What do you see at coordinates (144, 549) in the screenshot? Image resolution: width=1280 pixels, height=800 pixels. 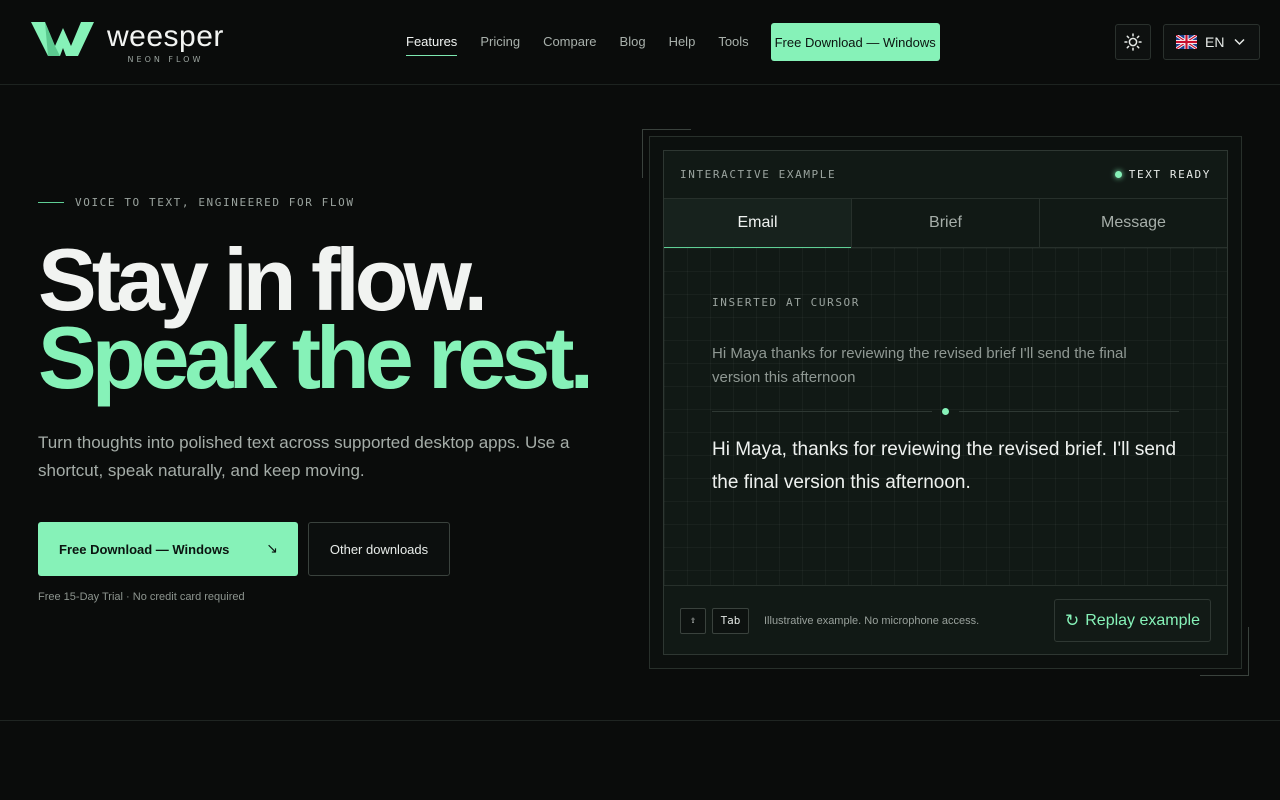 I see `download-button-label: Free Download — Windows` at bounding box center [144, 549].